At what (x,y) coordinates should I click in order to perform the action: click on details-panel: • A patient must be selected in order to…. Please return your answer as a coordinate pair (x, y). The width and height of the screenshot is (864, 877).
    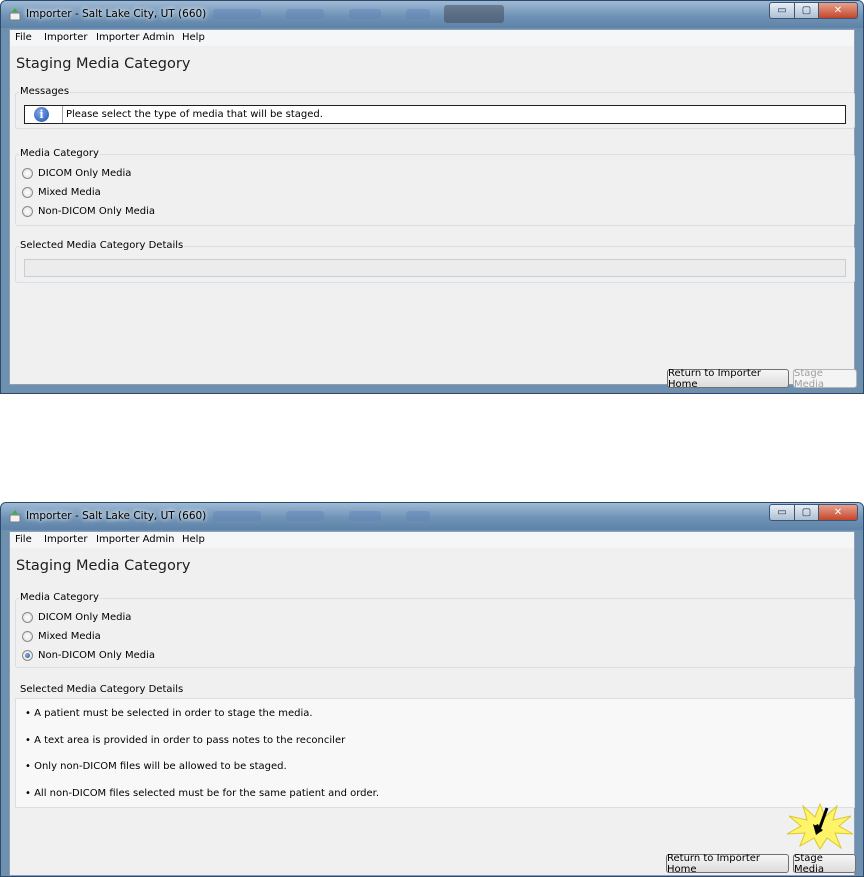
    Looking at the image, I should click on (435, 753).